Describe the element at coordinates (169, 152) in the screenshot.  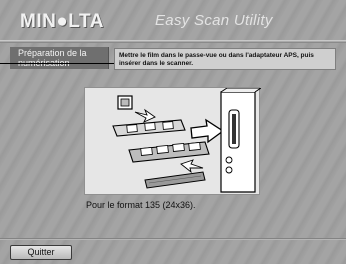
I see `film-strip-holder-icon` at that location.